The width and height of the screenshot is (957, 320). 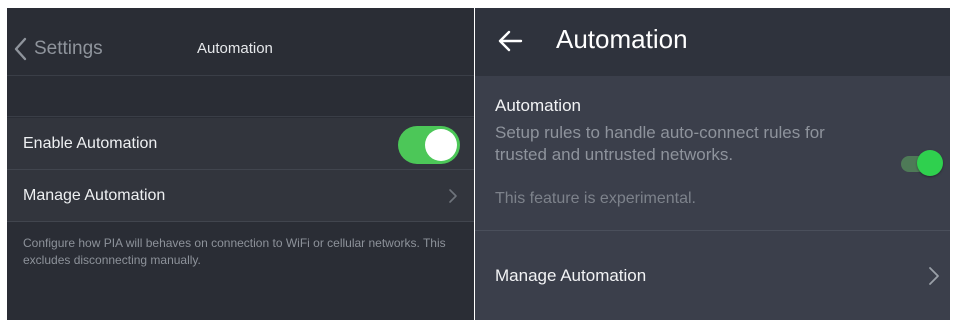 I want to click on ios-page-title: Automation, so click(x=235, y=48).